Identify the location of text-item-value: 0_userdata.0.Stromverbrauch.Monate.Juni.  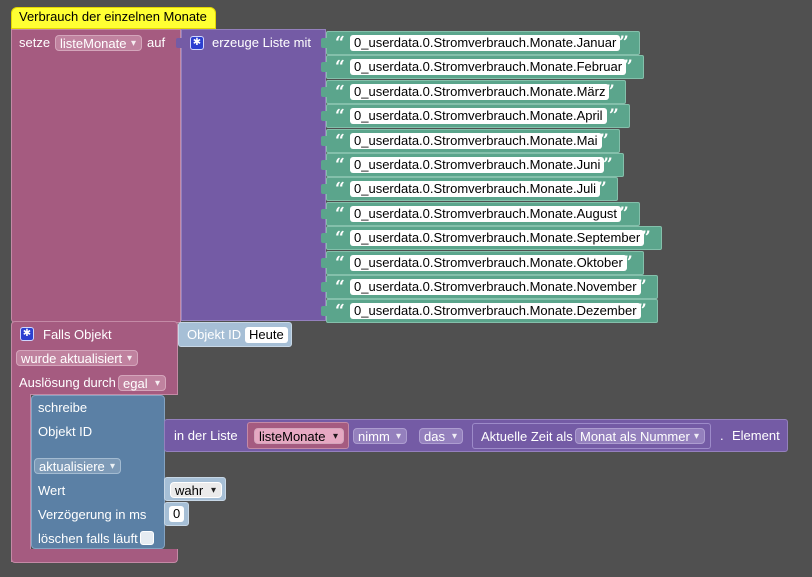
(477, 165).